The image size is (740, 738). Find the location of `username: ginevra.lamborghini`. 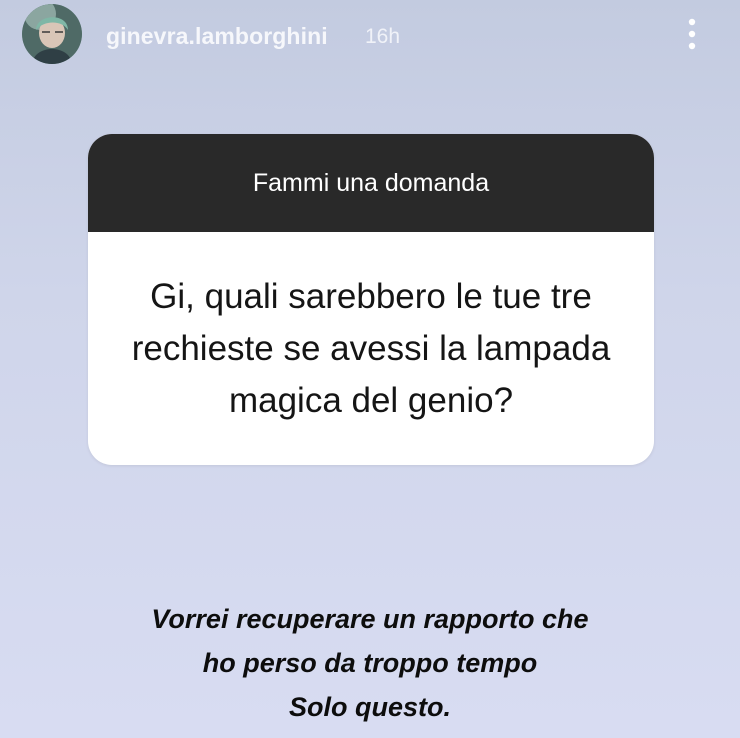

username: ginevra.lamborghini is located at coordinates (217, 36).